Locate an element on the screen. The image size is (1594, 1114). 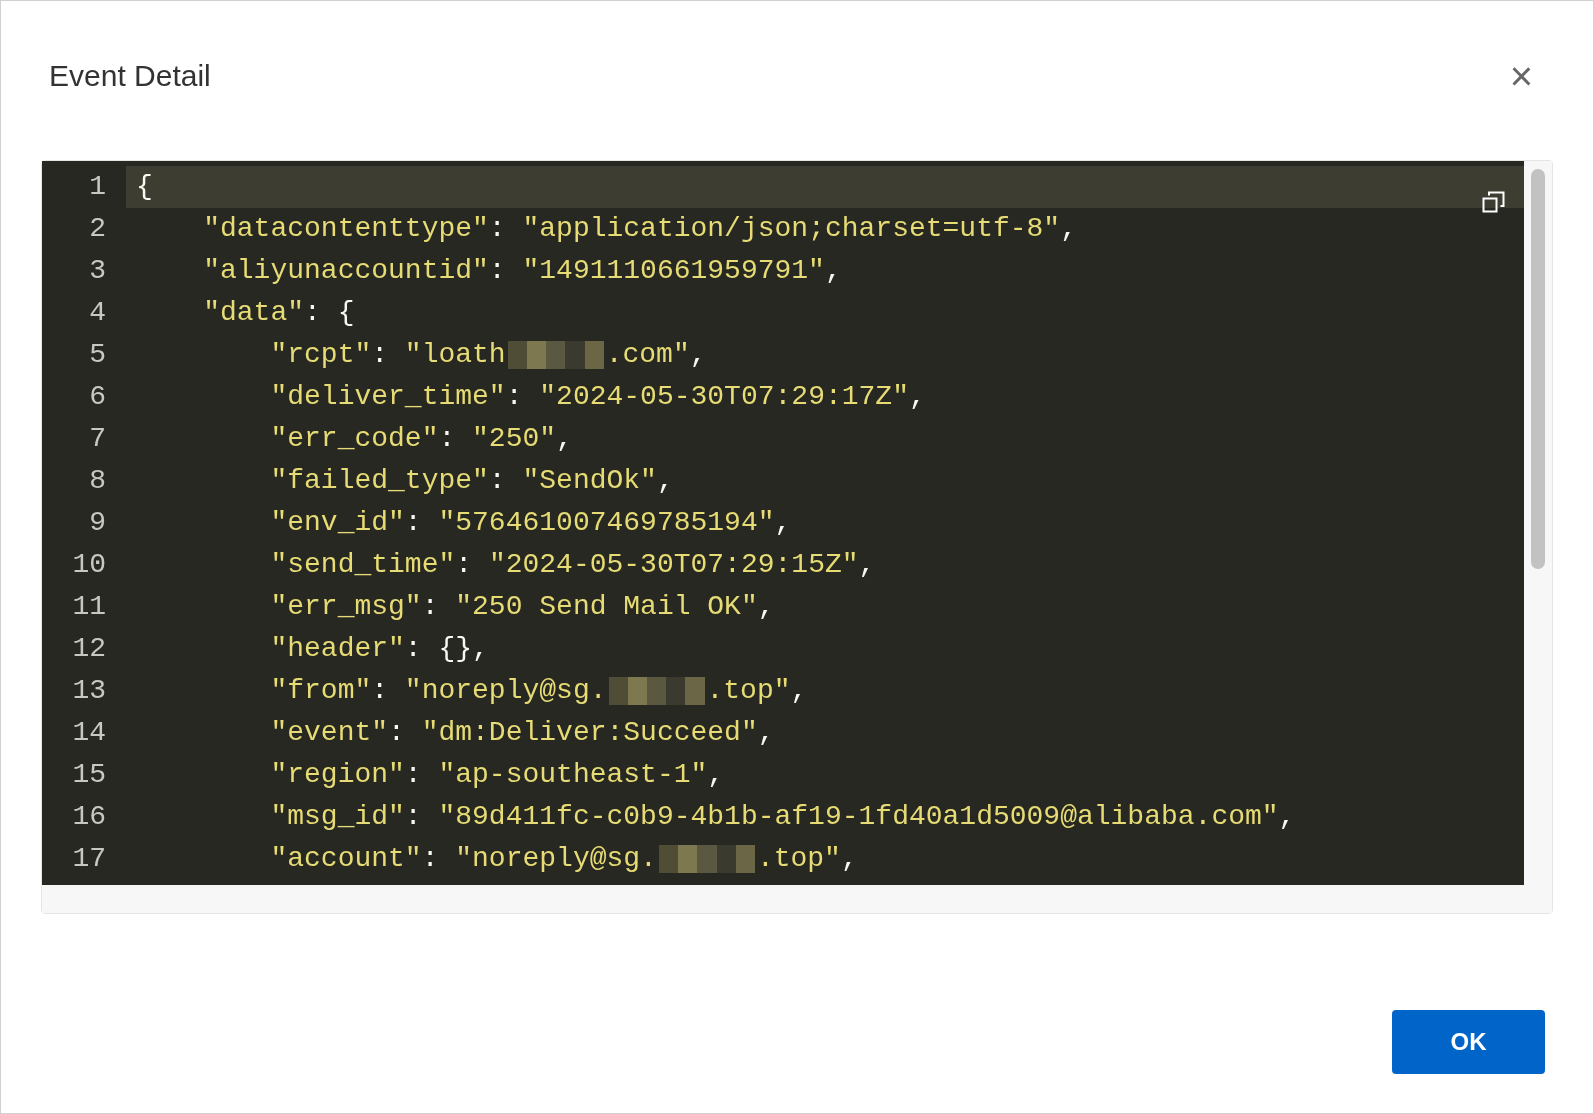
code-line: "env_id": "576461007469785194", is located at coordinates (530, 523).